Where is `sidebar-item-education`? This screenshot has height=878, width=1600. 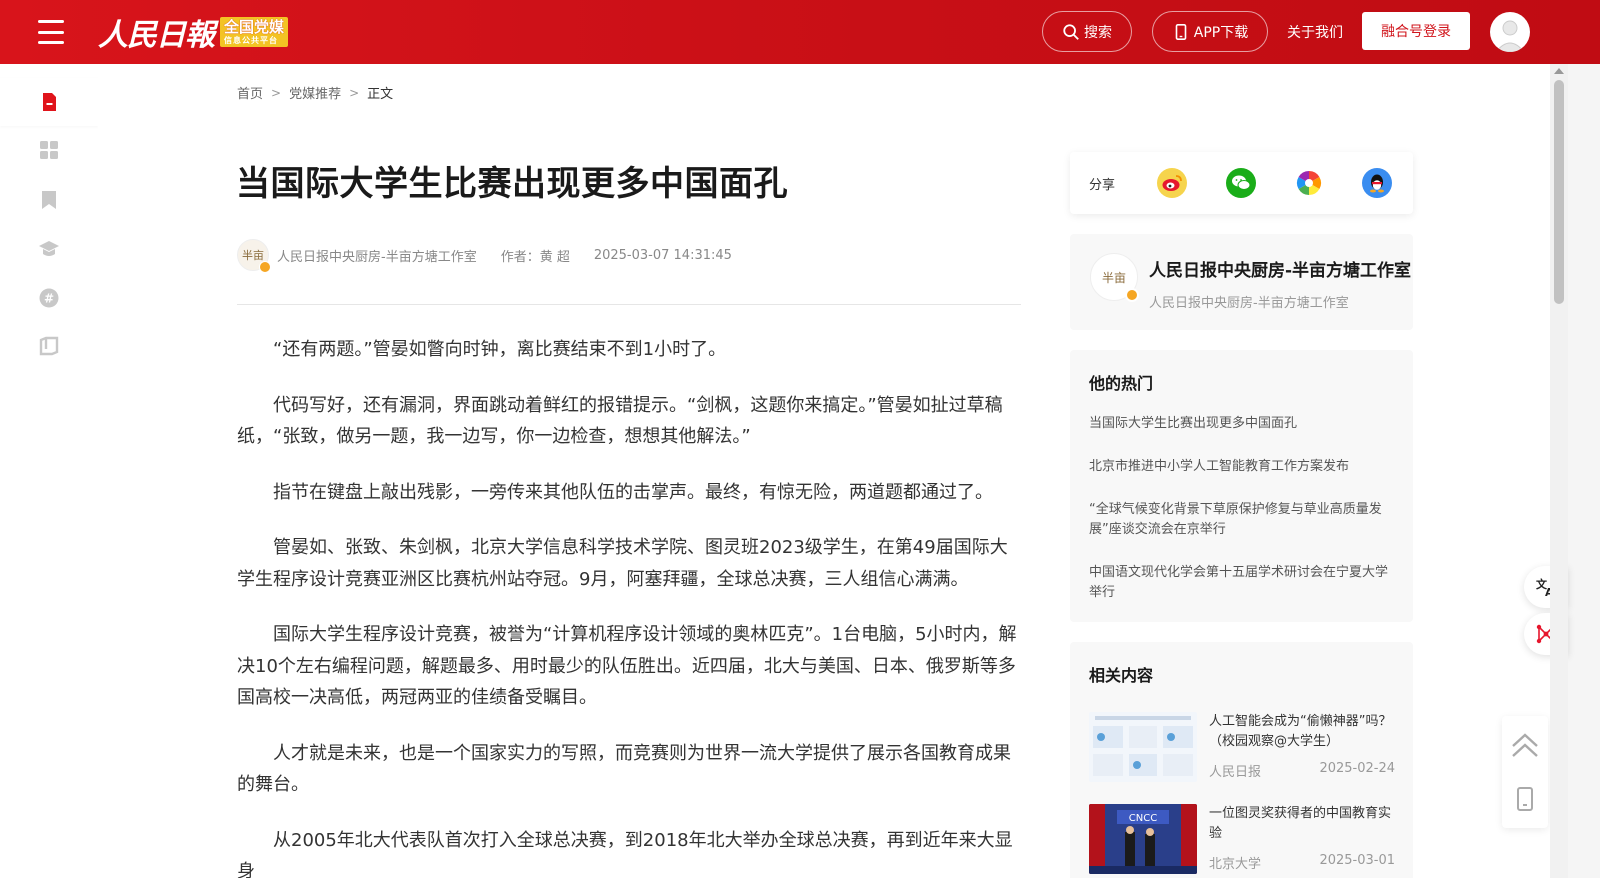 sidebar-item-education is located at coordinates (49, 249).